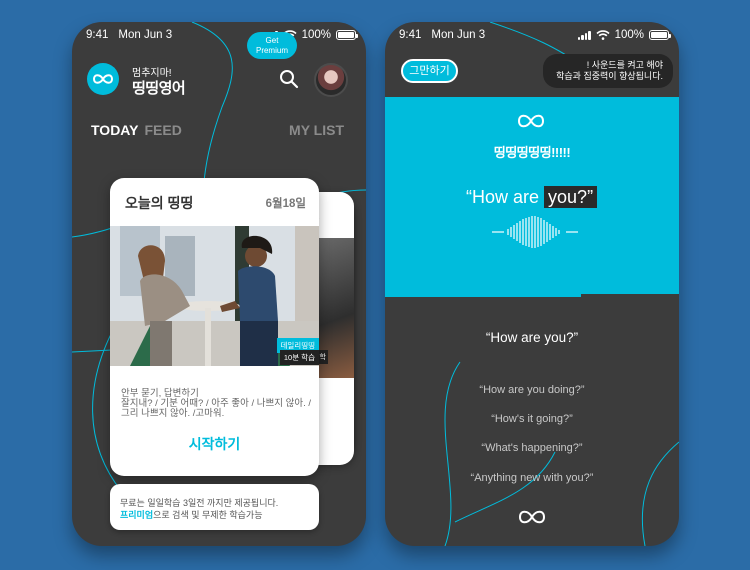 The image size is (750, 570). Describe the element at coordinates (162, 130) in the screenshot. I see `tab-feed: FEED` at that location.